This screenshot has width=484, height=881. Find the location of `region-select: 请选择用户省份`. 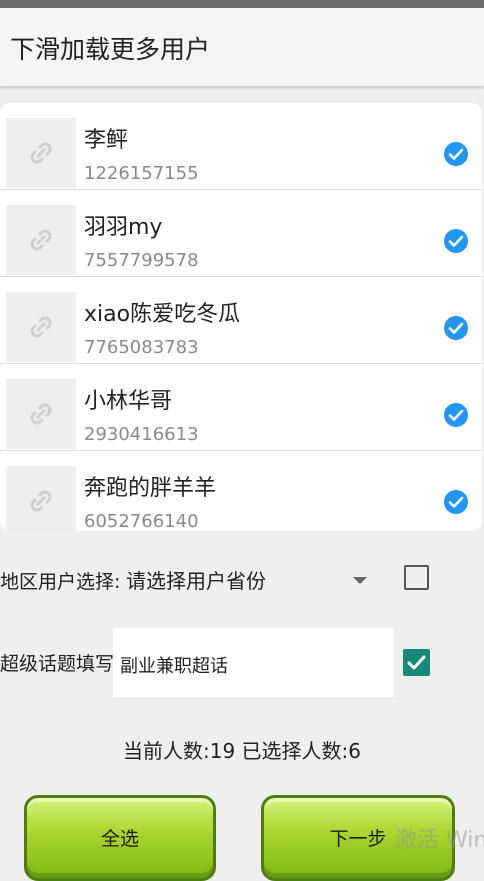

region-select: 请选择用户省份 is located at coordinates (196, 579).